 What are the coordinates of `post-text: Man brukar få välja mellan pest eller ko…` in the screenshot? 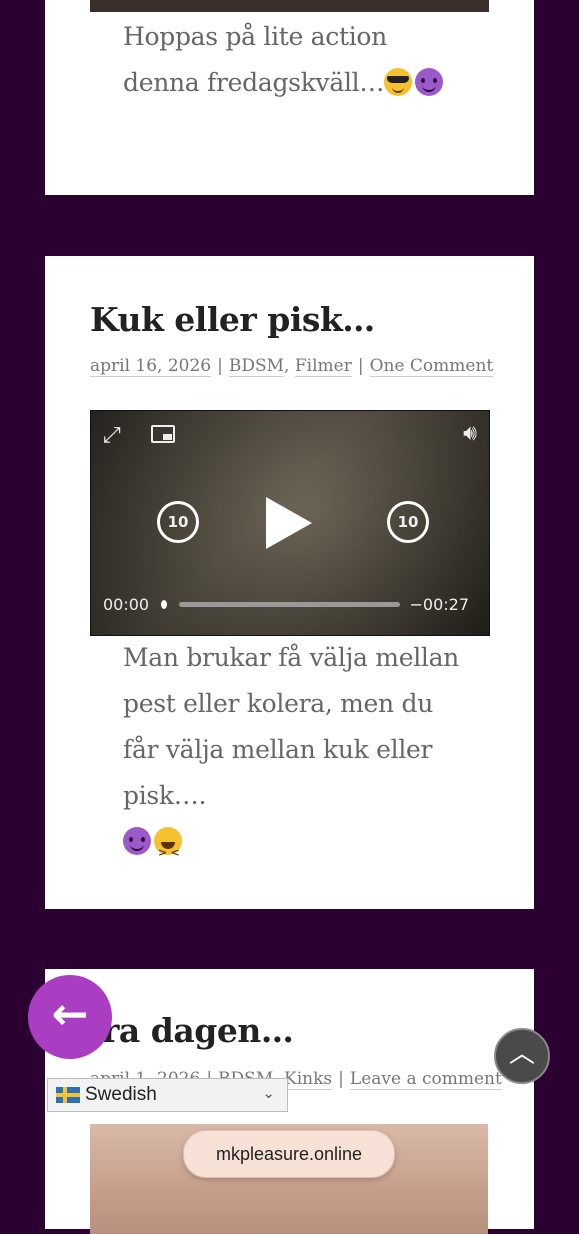 It's located at (291, 726).